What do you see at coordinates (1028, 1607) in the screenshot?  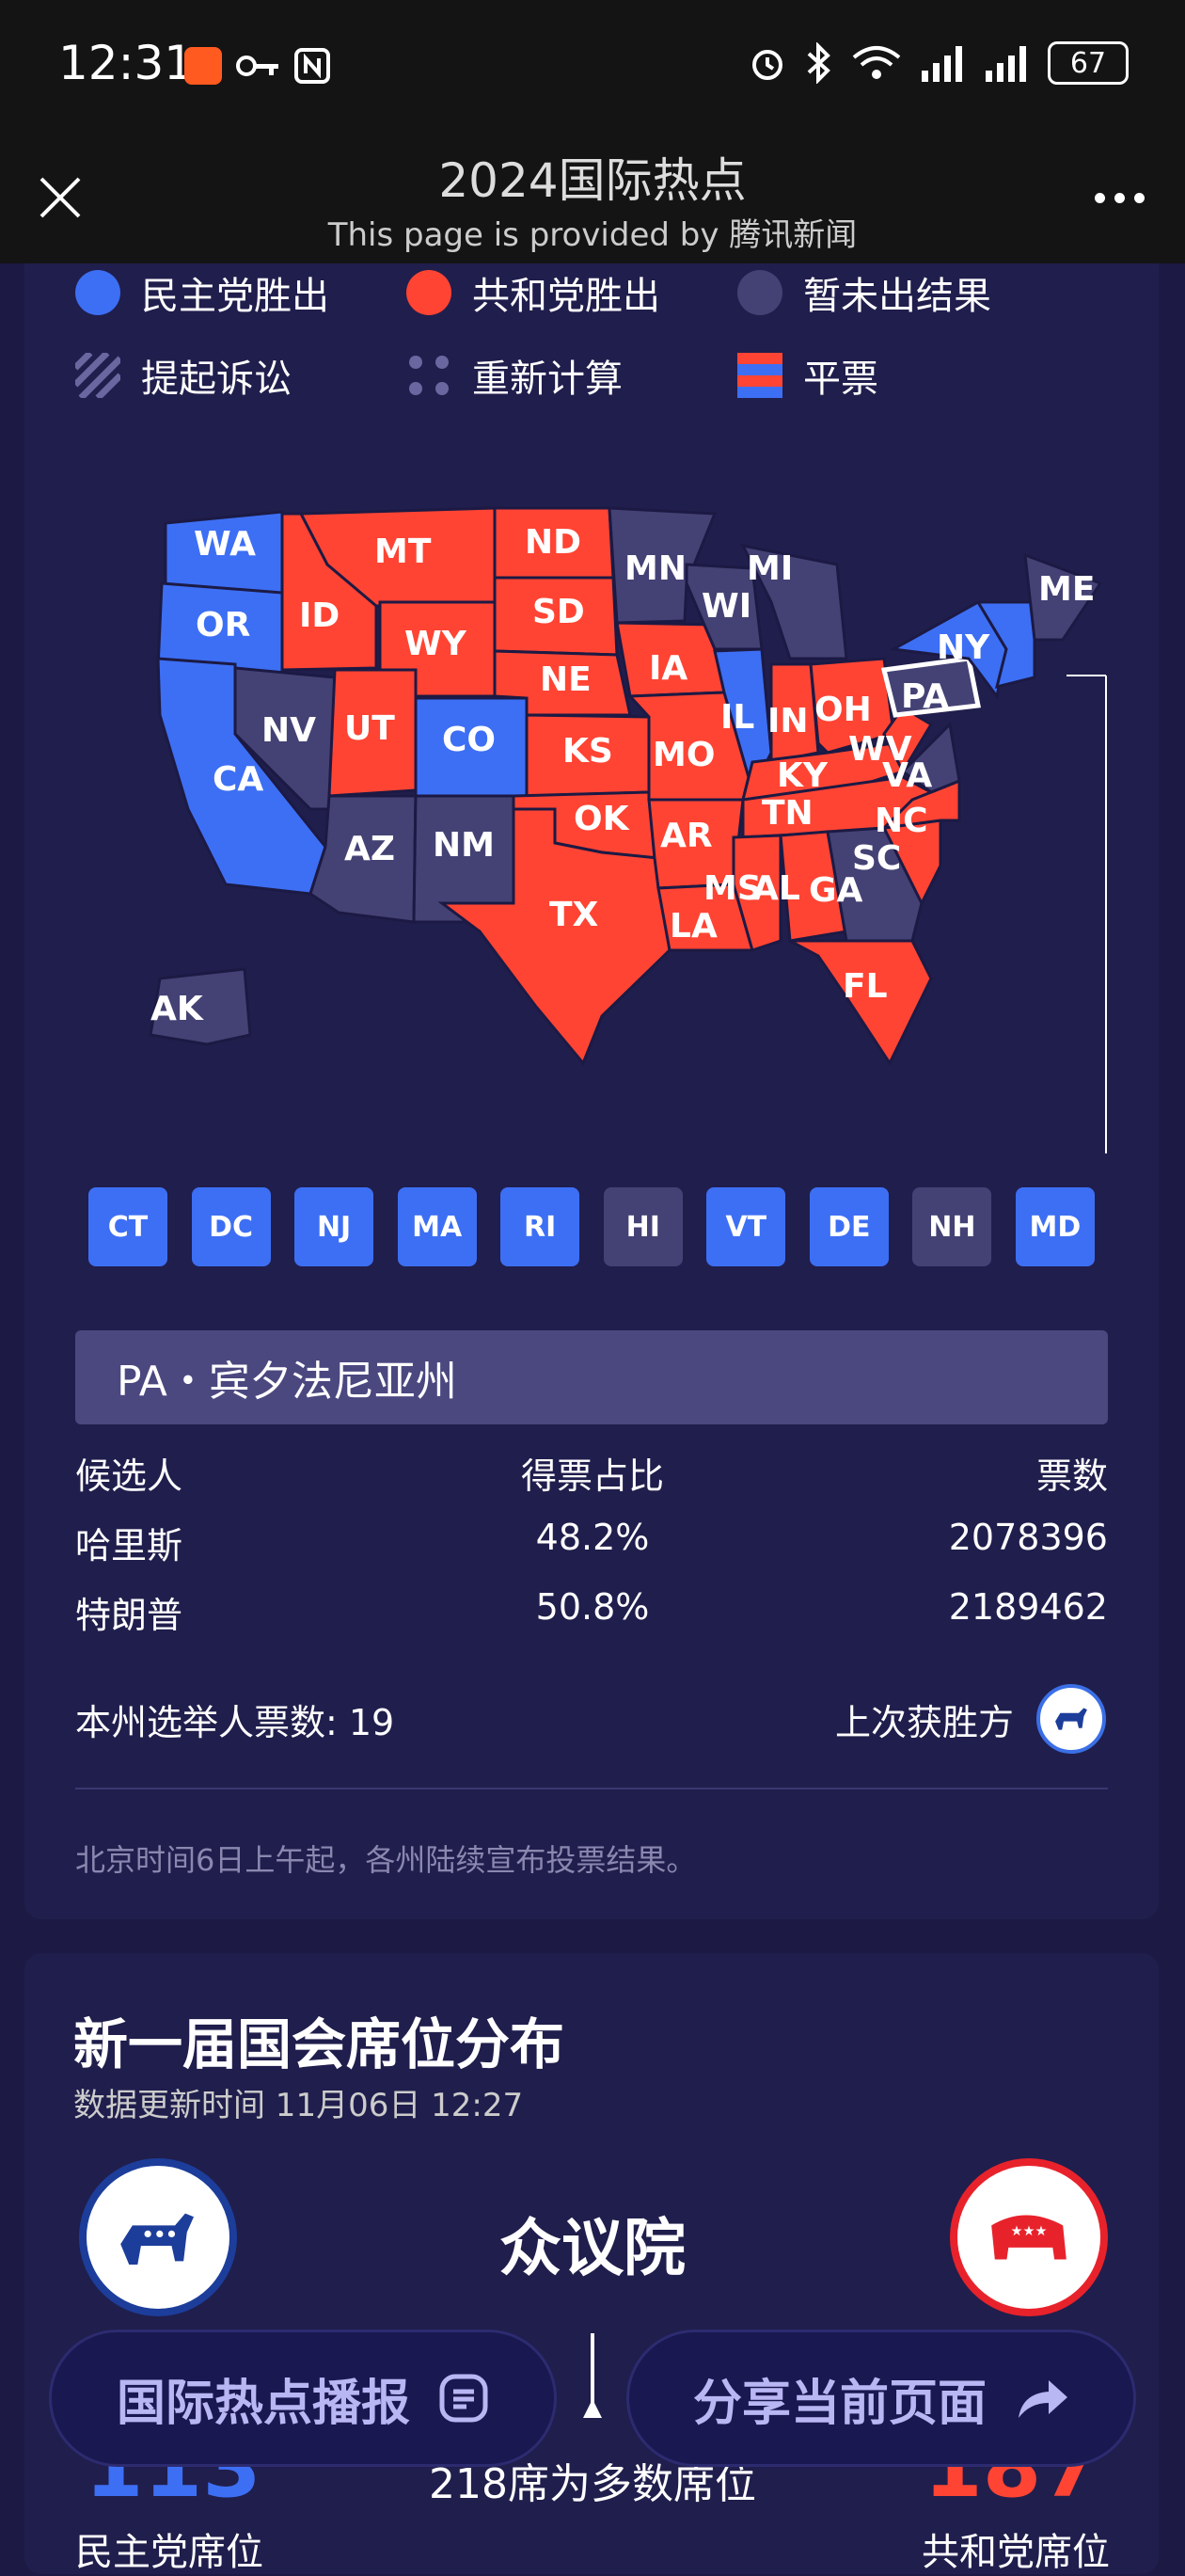 I see `candidate-votes: 2189462` at bounding box center [1028, 1607].